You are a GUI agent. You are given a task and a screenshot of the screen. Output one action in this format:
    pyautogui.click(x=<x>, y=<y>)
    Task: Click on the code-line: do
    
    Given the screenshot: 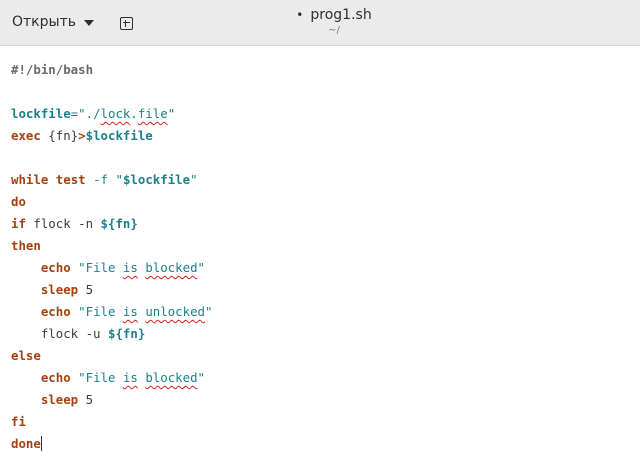 What is the action you would take?
    pyautogui.click(x=320, y=202)
    